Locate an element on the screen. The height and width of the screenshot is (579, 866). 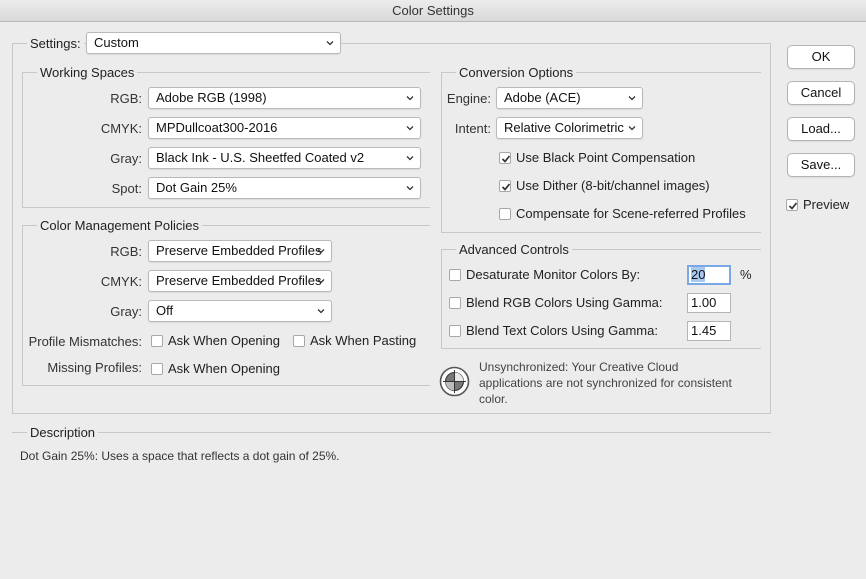
dither-checkbox is located at coordinates (505, 186).